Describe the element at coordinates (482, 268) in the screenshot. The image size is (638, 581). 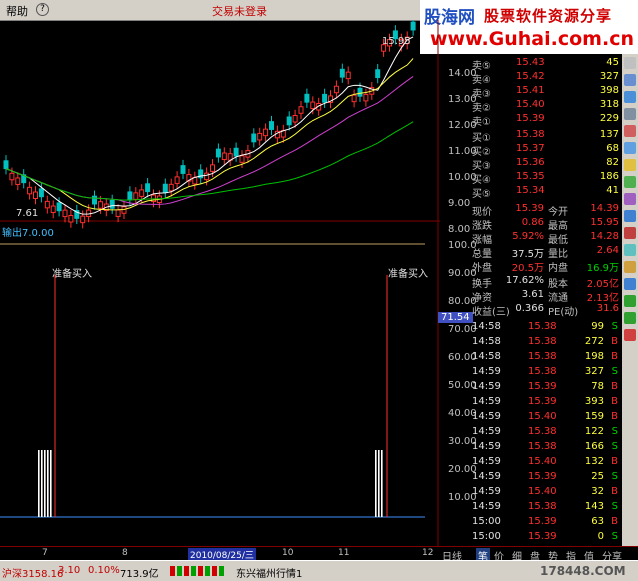
I see `stat-label: 外盘` at that location.